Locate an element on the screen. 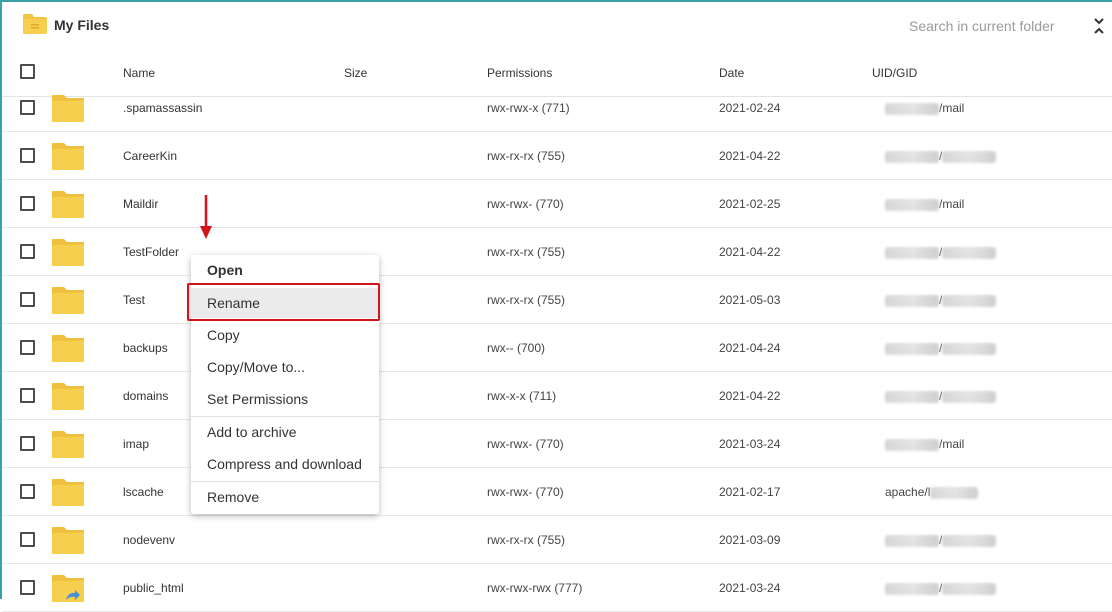 This screenshot has height=612, width=1112. column-name: Name is located at coordinates (139, 73).